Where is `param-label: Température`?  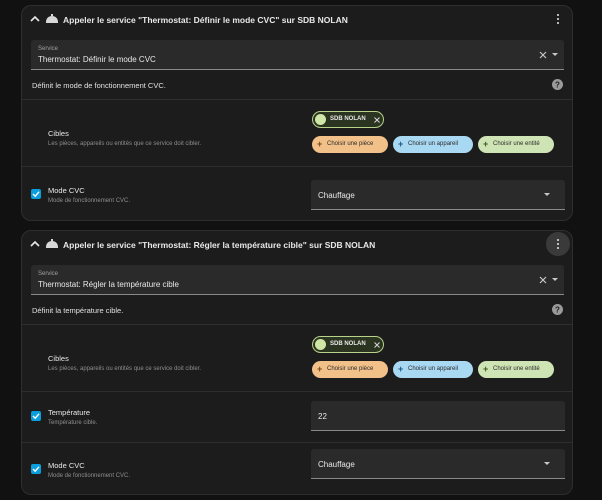 param-label: Température is located at coordinates (69, 412).